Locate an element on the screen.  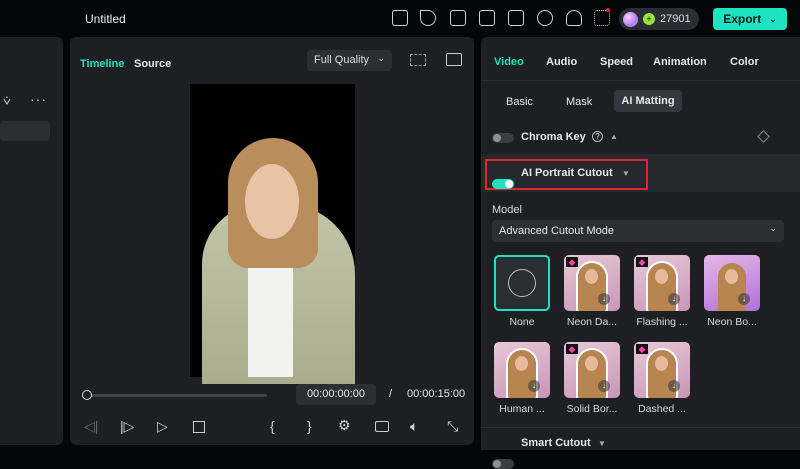
play-icon: ▷ is located at coordinates (162, 426).